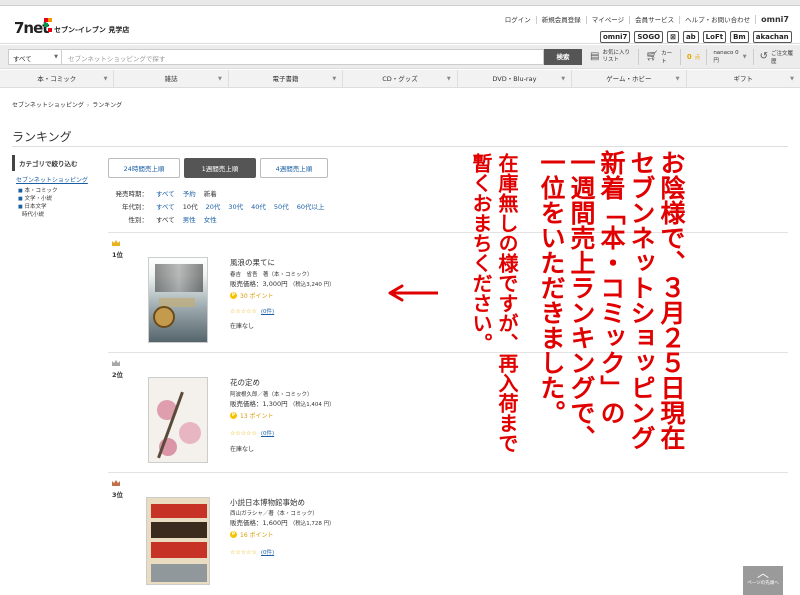 The image size is (800, 595). What do you see at coordinates (282, 404) in the screenshot?
I see `item-price: 販売価格：1,300円 （税込1,404 円）` at bounding box center [282, 404].